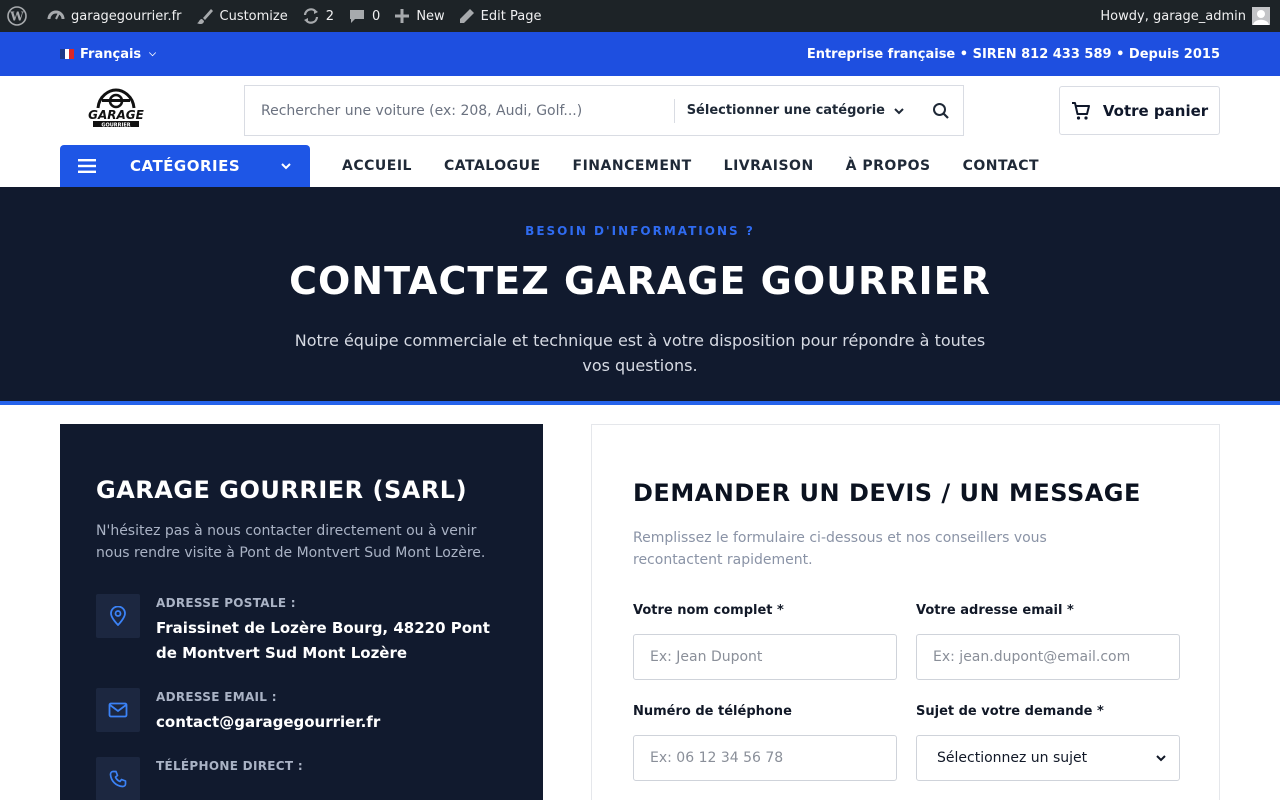 The width and height of the screenshot is (1280, 800). What do you see at coordinates (282, 490) in the screenshot?
I see `company-name: GARAGE GOURRIER (SARL)` at bounding box center [282, 490].